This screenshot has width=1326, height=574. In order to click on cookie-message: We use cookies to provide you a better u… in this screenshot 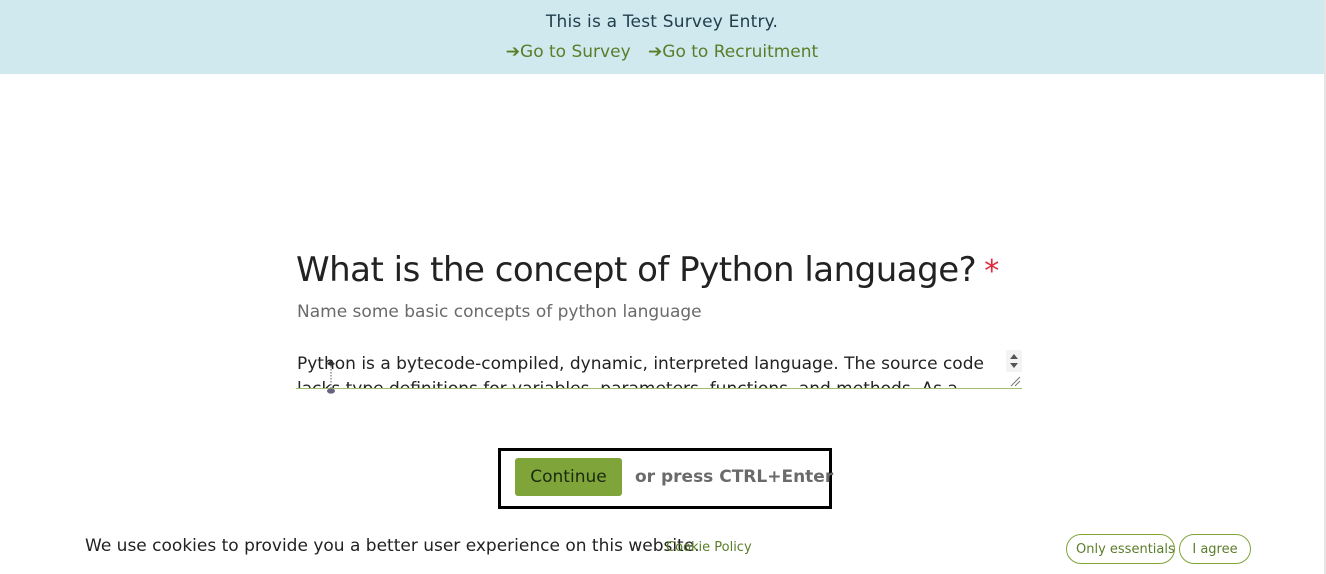, I will do `click(392, 546)`.